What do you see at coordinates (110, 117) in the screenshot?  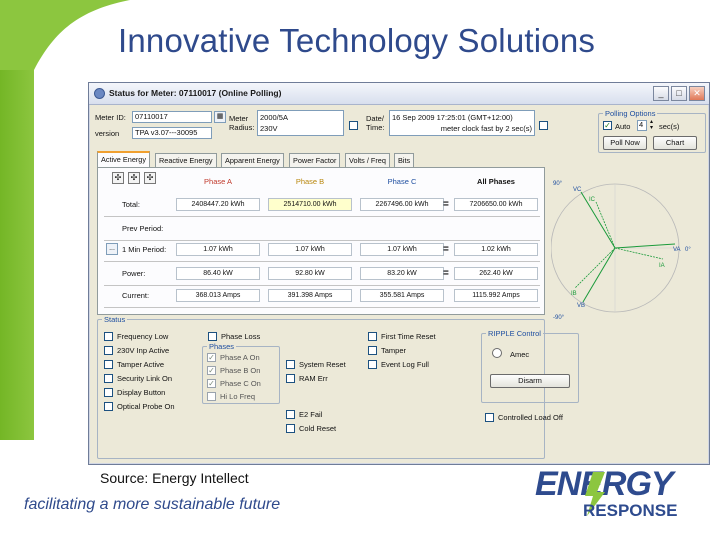 I see `meter-id-label: Meter ID:` at bounding box center [110, 117].